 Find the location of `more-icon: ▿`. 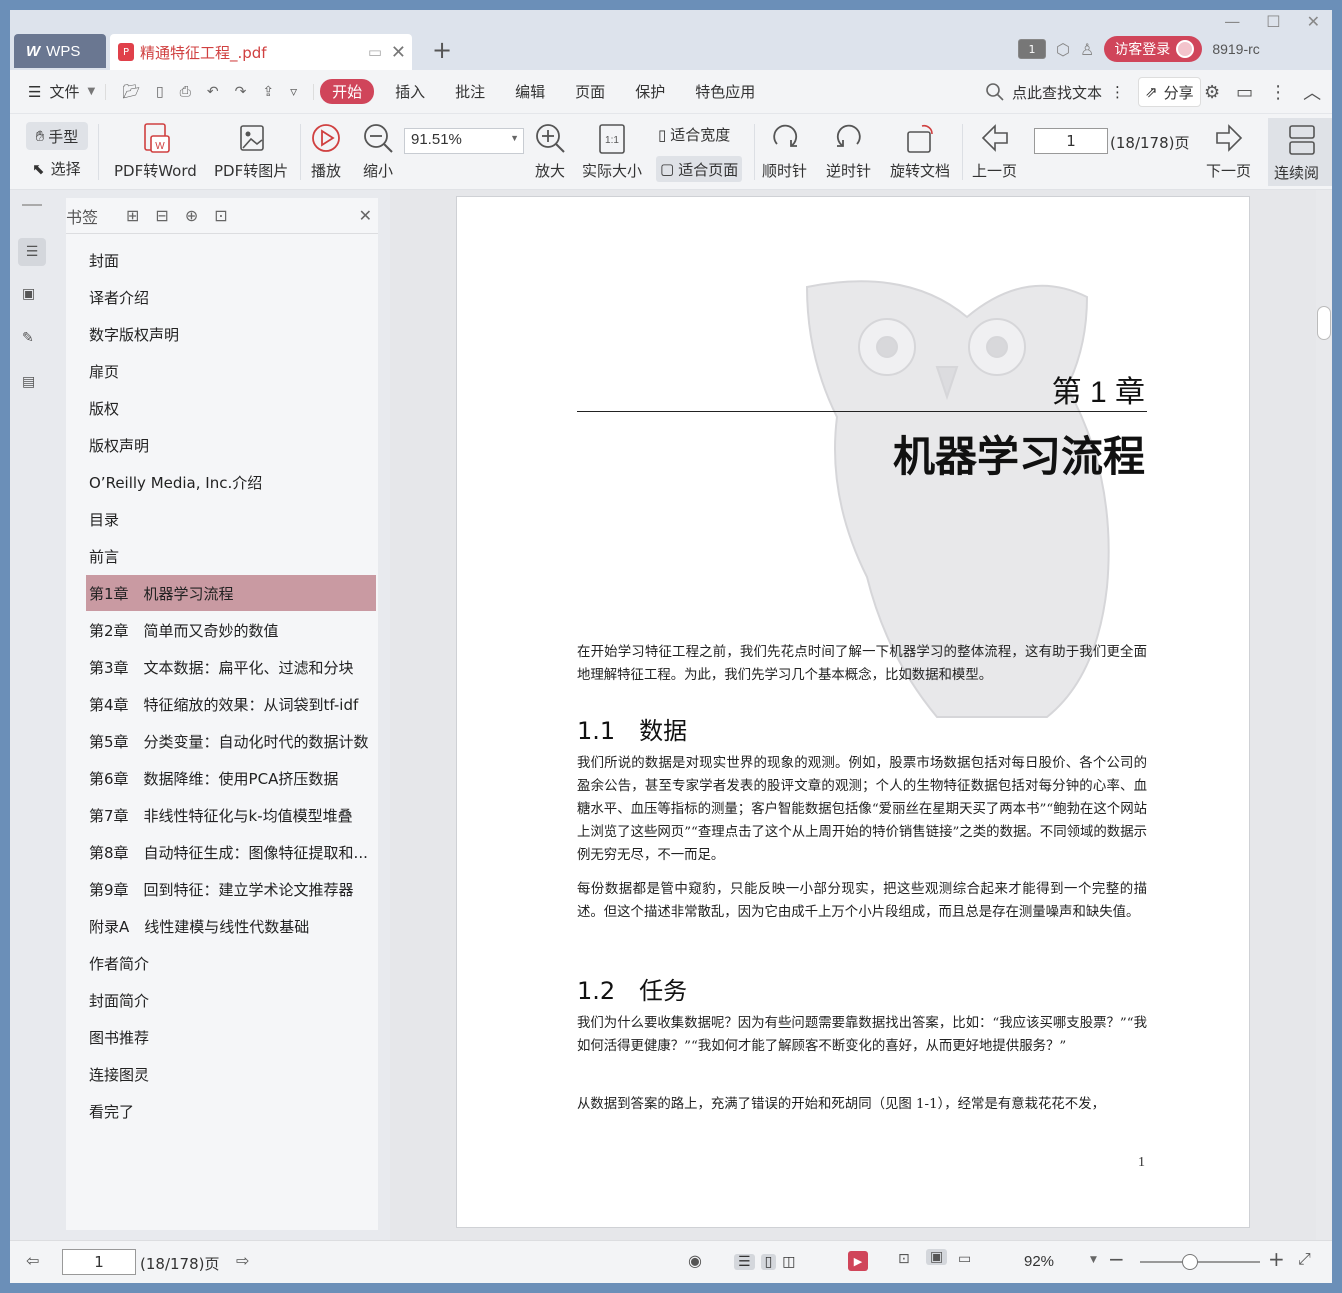

more-icon: ▿ is located at coordinates (293, 92).